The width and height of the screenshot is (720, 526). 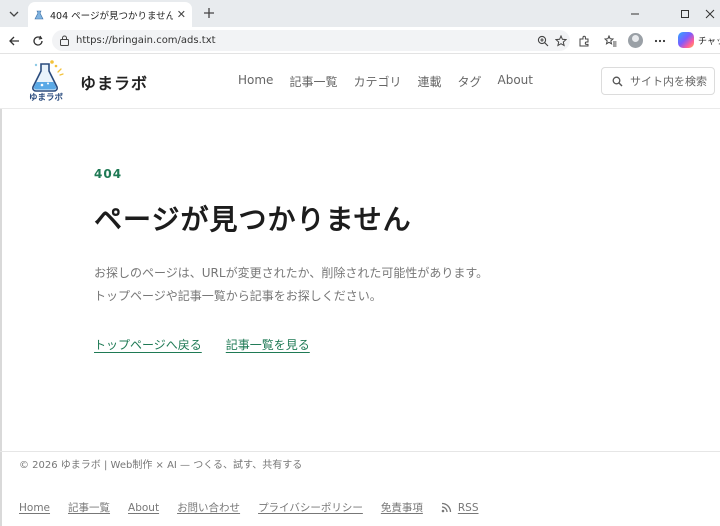 I want to click on site-logo: ゆまラボ, so click(x=46, y=80).